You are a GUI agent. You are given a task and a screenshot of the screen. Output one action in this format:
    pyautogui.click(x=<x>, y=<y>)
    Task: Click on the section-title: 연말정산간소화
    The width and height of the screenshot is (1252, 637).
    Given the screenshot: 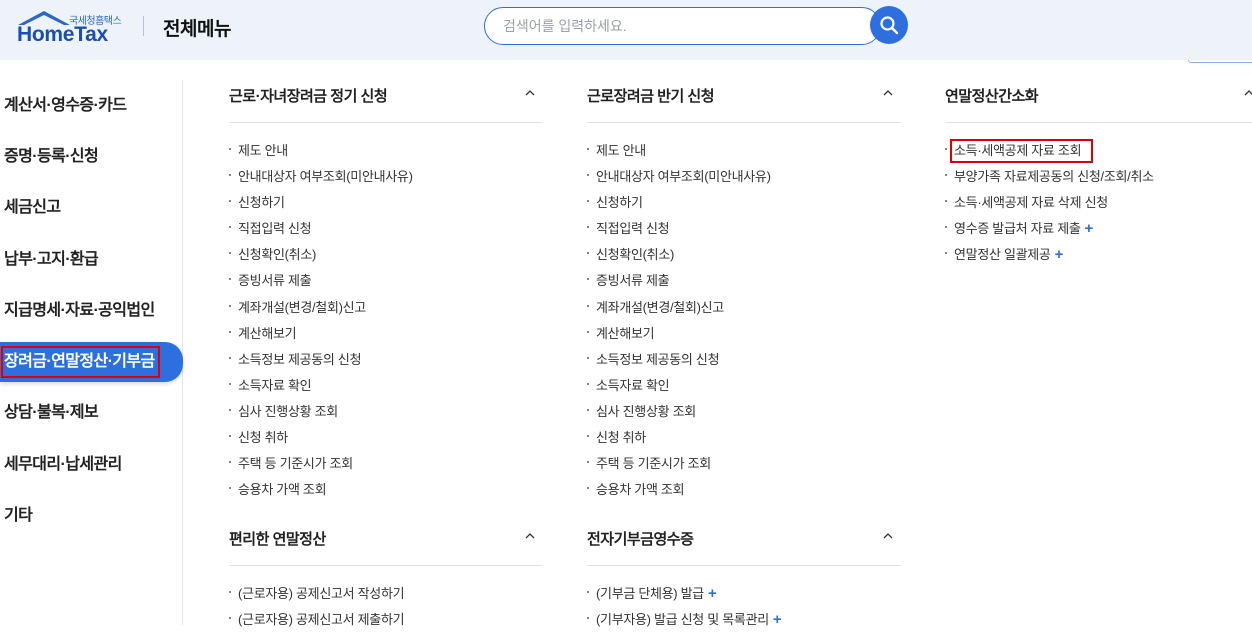 What is the action you would take?
    pyautogui.click(x=992, y=96)
    